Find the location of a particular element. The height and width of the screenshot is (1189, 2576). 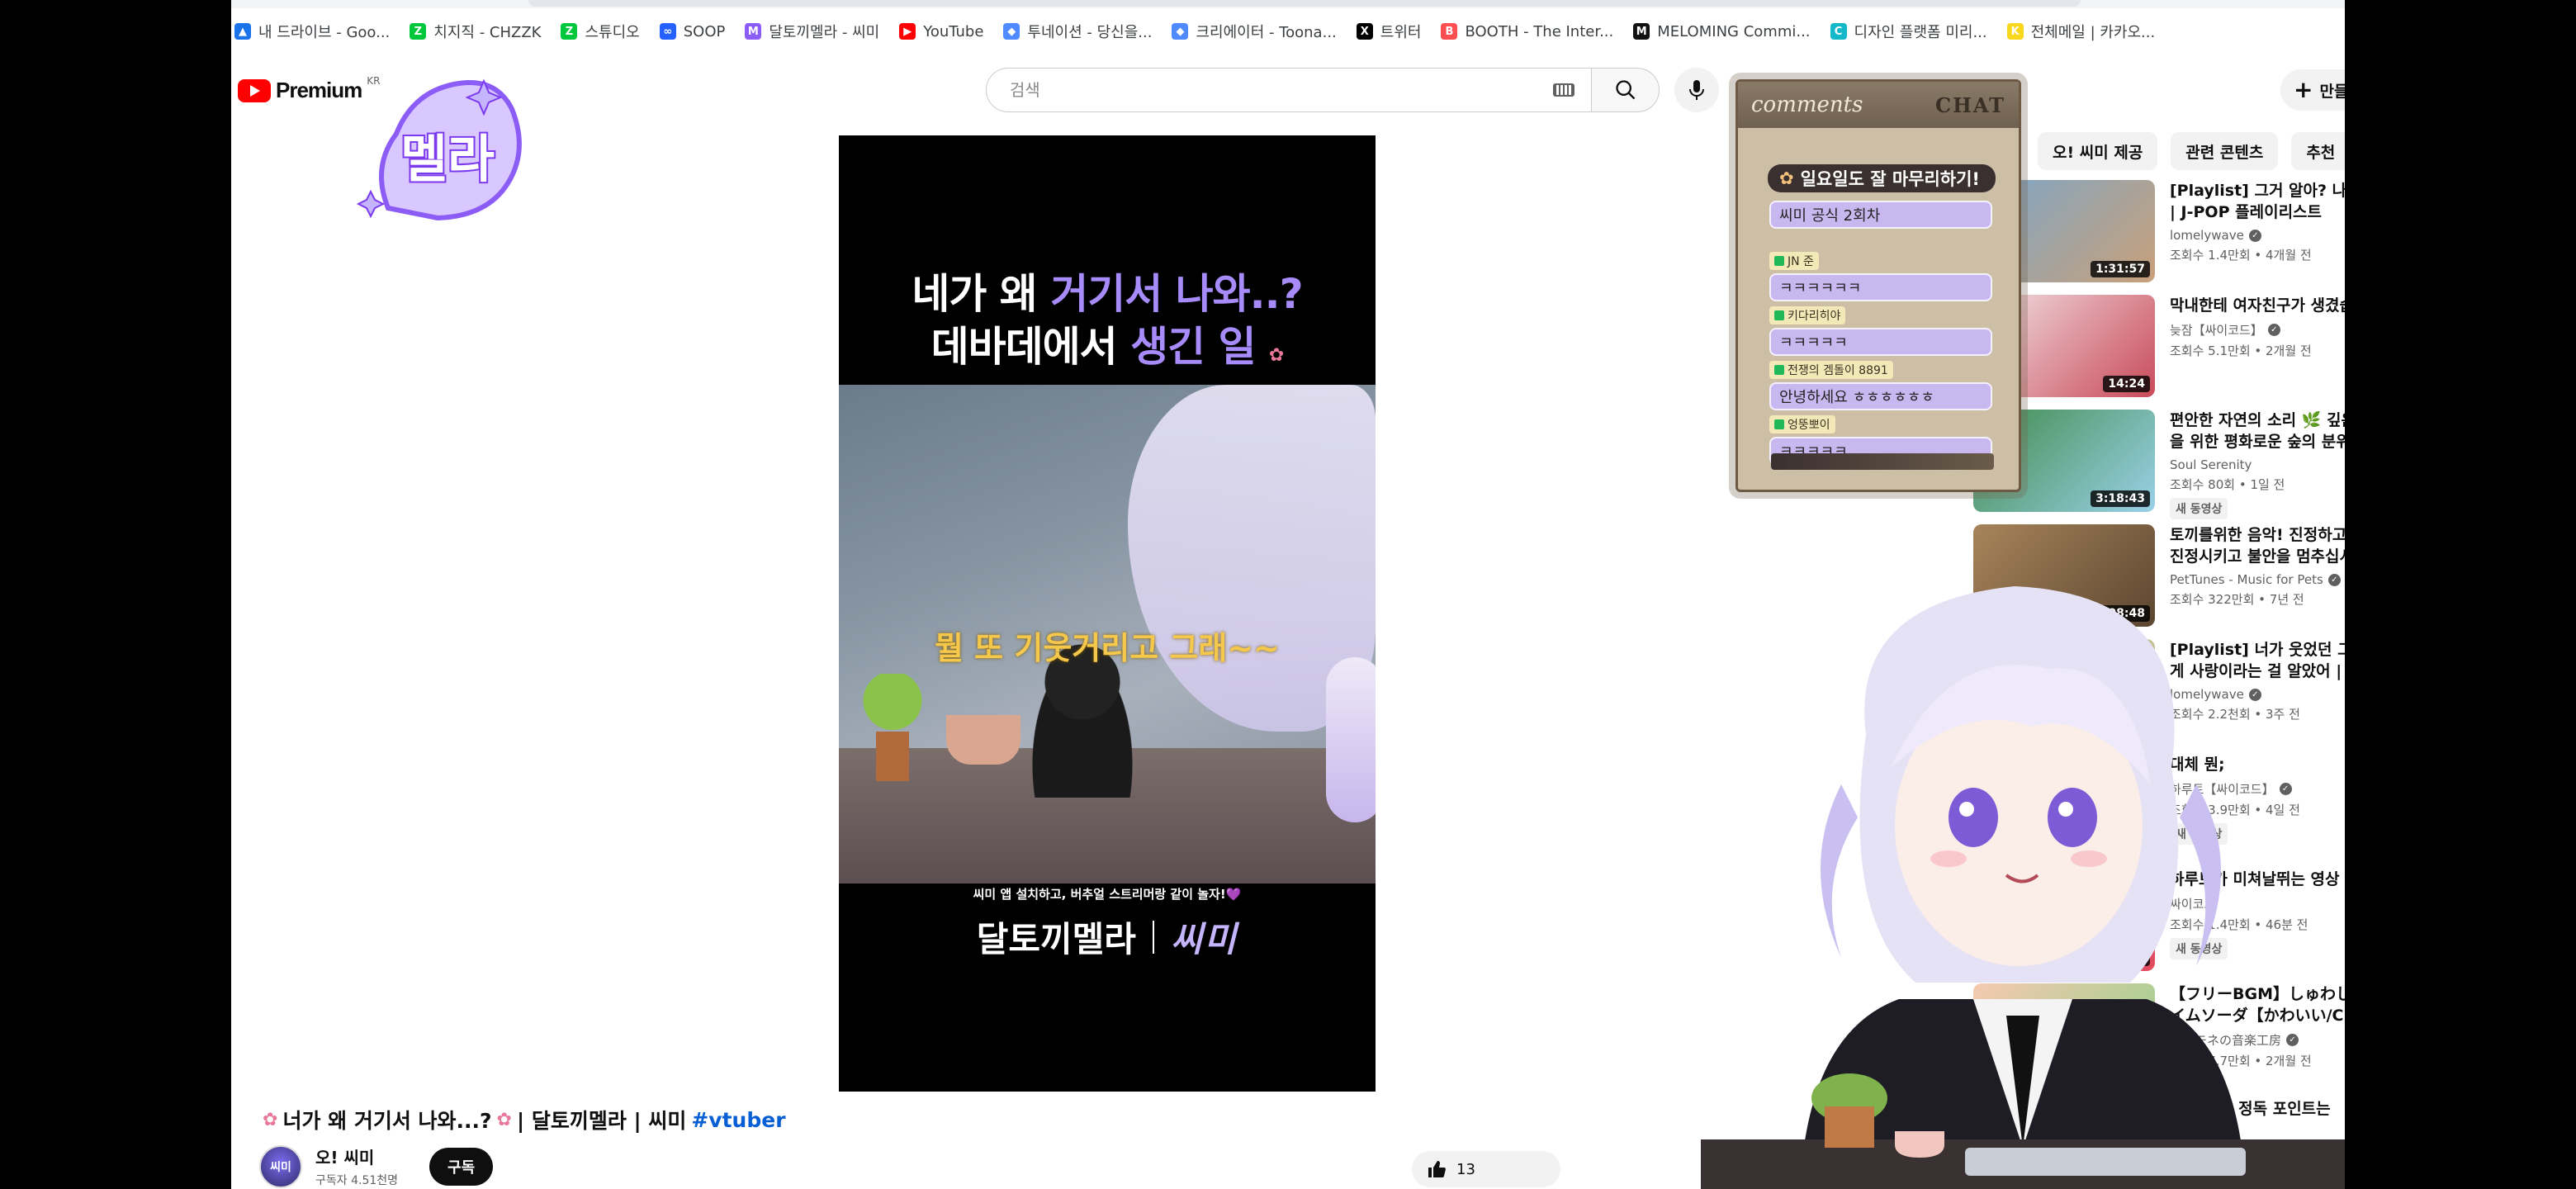

bookmark-item: X 트위터 is located at coordinates (1389, 31).